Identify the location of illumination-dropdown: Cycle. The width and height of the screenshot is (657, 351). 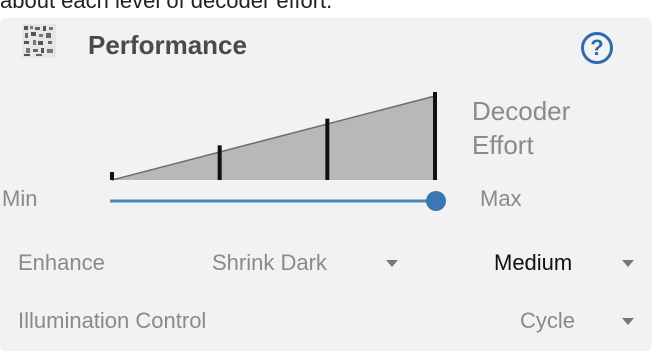
(547, 321).